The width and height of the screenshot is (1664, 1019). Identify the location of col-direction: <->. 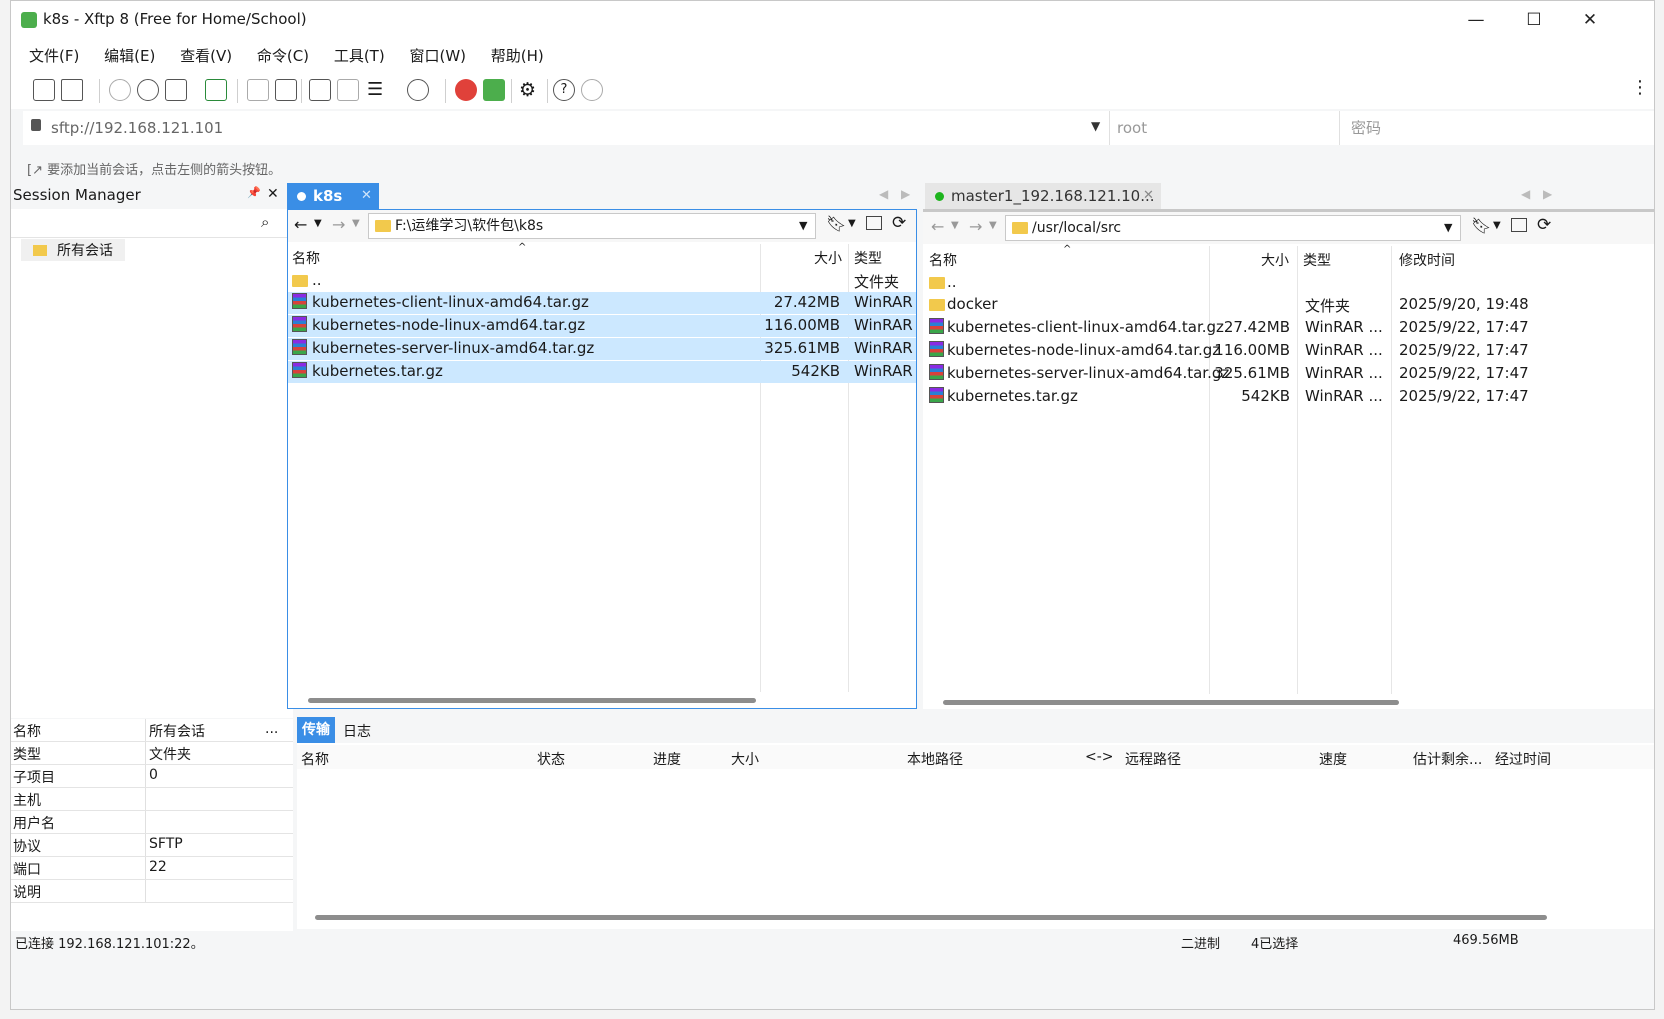
(1099, 757).